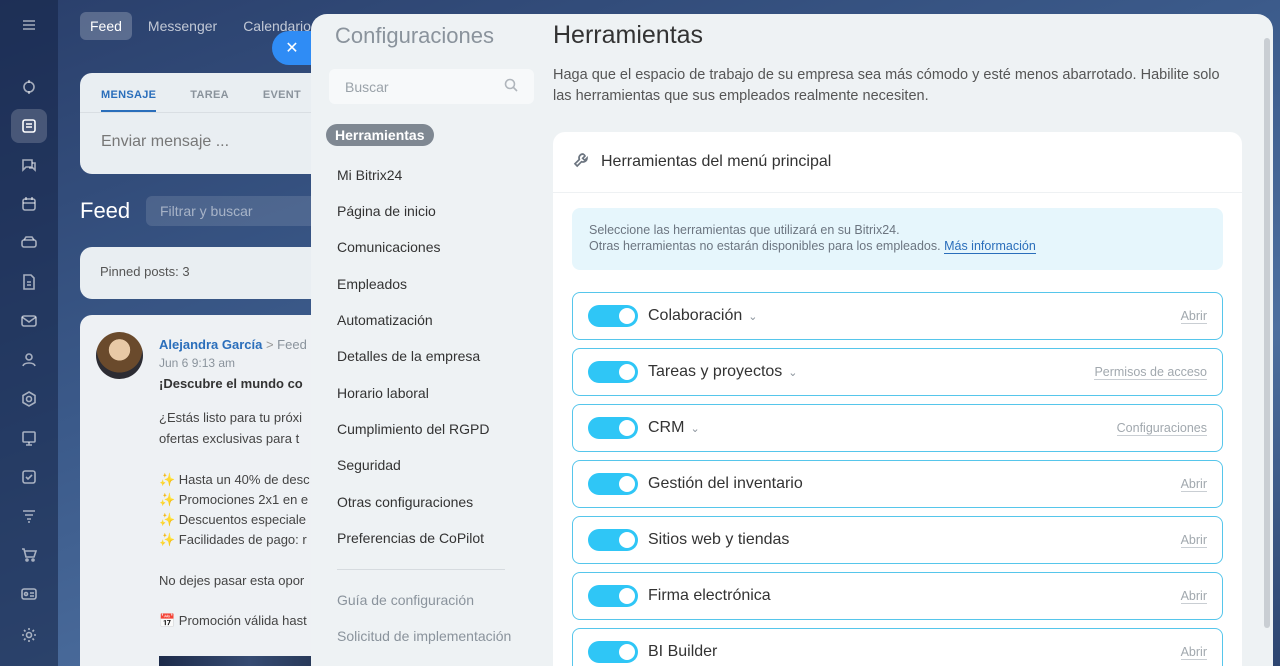  I want to click on id-card-icon, so click(29, 594).